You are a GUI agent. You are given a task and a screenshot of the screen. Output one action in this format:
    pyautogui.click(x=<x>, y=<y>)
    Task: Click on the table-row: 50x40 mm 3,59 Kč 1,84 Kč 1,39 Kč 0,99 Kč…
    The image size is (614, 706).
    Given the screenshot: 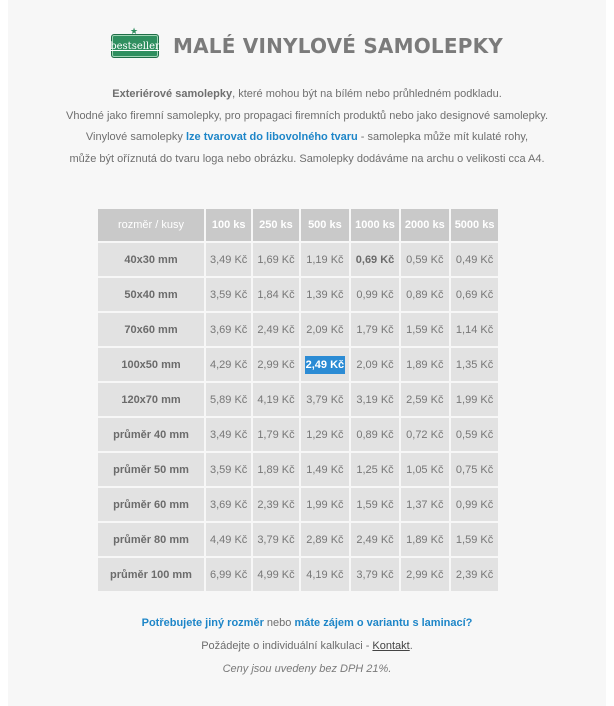 What is the action you would take?
    pyautogui.click(x=298, y=294)
    